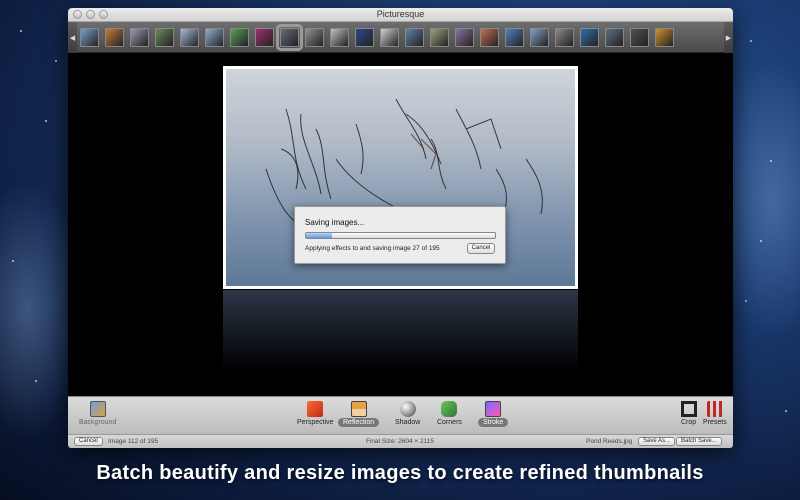 The width and height of the screenshot is (800, 500). I want to click on tool-stroke: Stroke, so click(493, 414).